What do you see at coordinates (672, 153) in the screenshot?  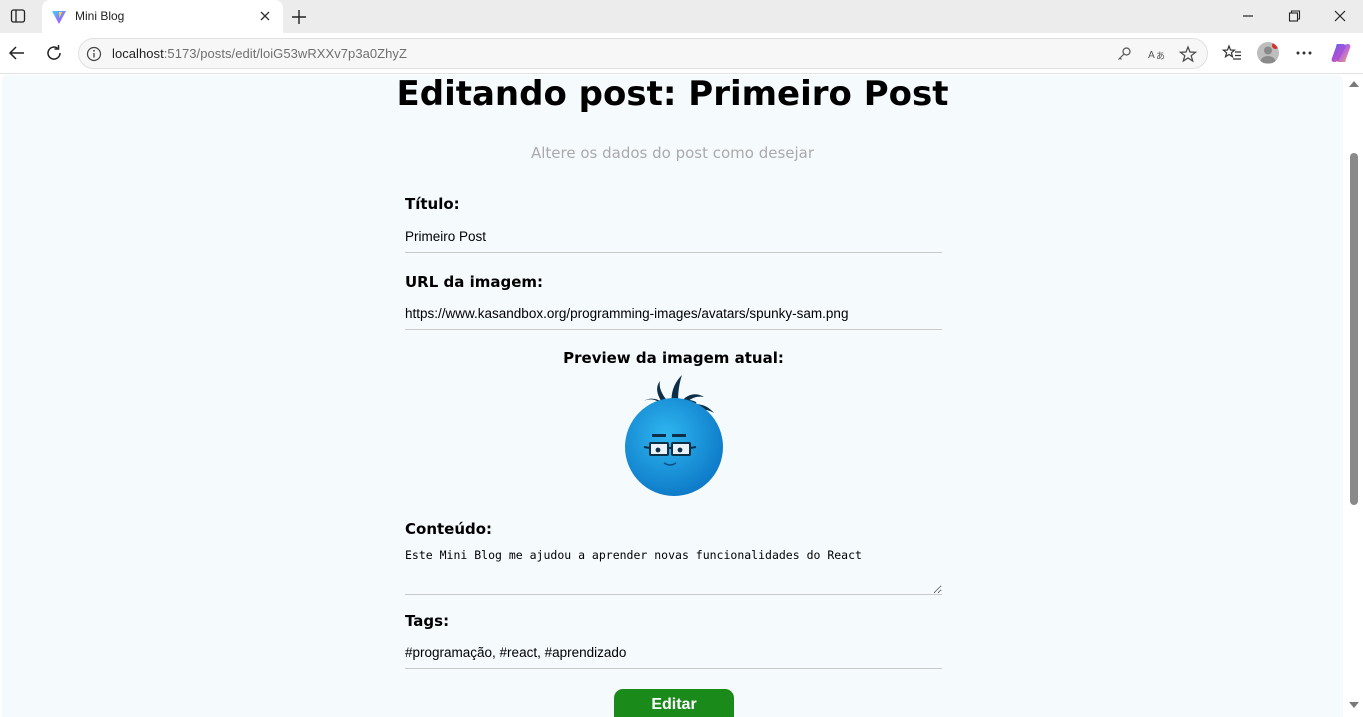 I see `page-subtitle: Altere os dados do post como desejar` at bounding box center [672, 153].